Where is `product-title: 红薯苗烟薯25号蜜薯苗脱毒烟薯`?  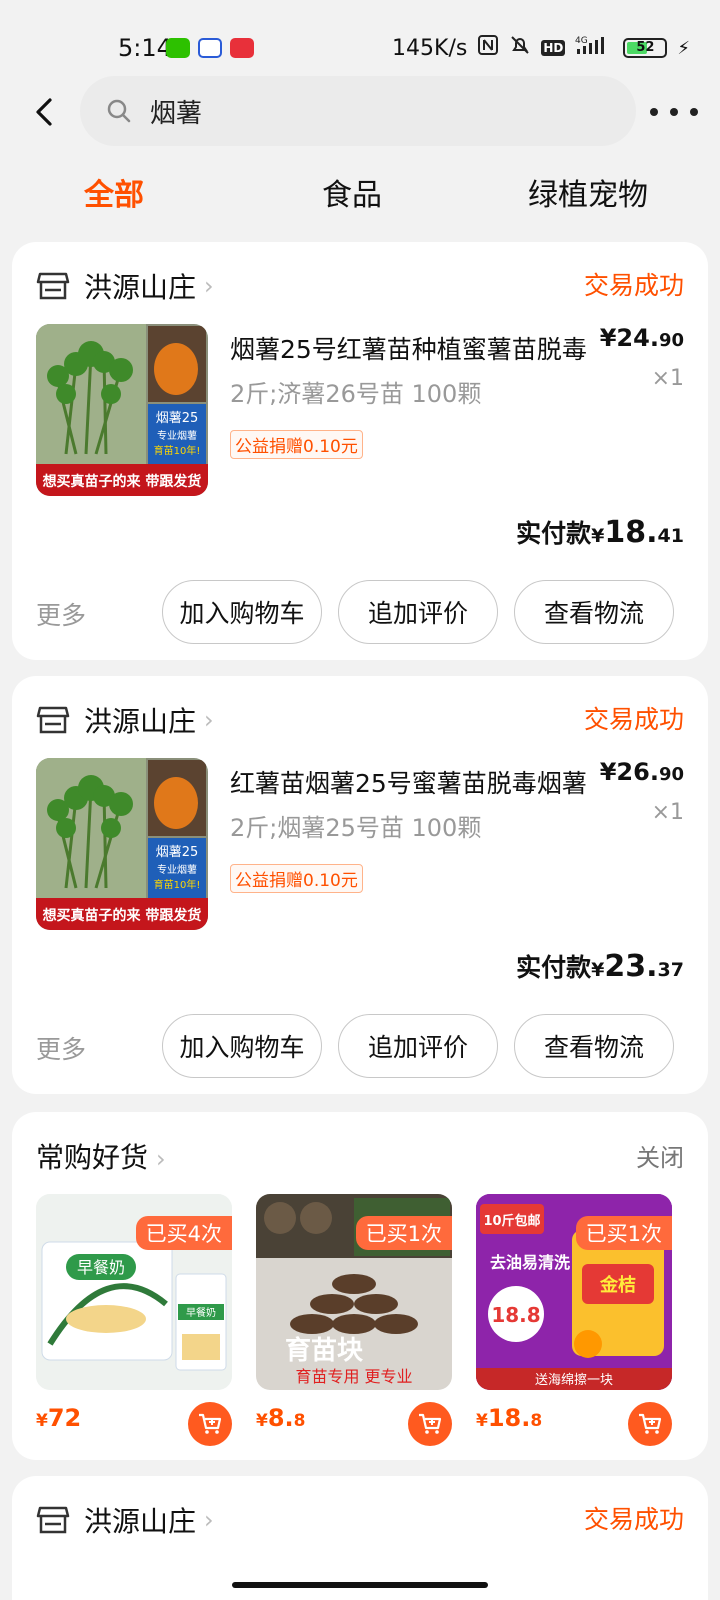
product-title: 红薯苗烟薯25号蜜薯苗脱毒烟薯 is located at coordinates (410, 782).